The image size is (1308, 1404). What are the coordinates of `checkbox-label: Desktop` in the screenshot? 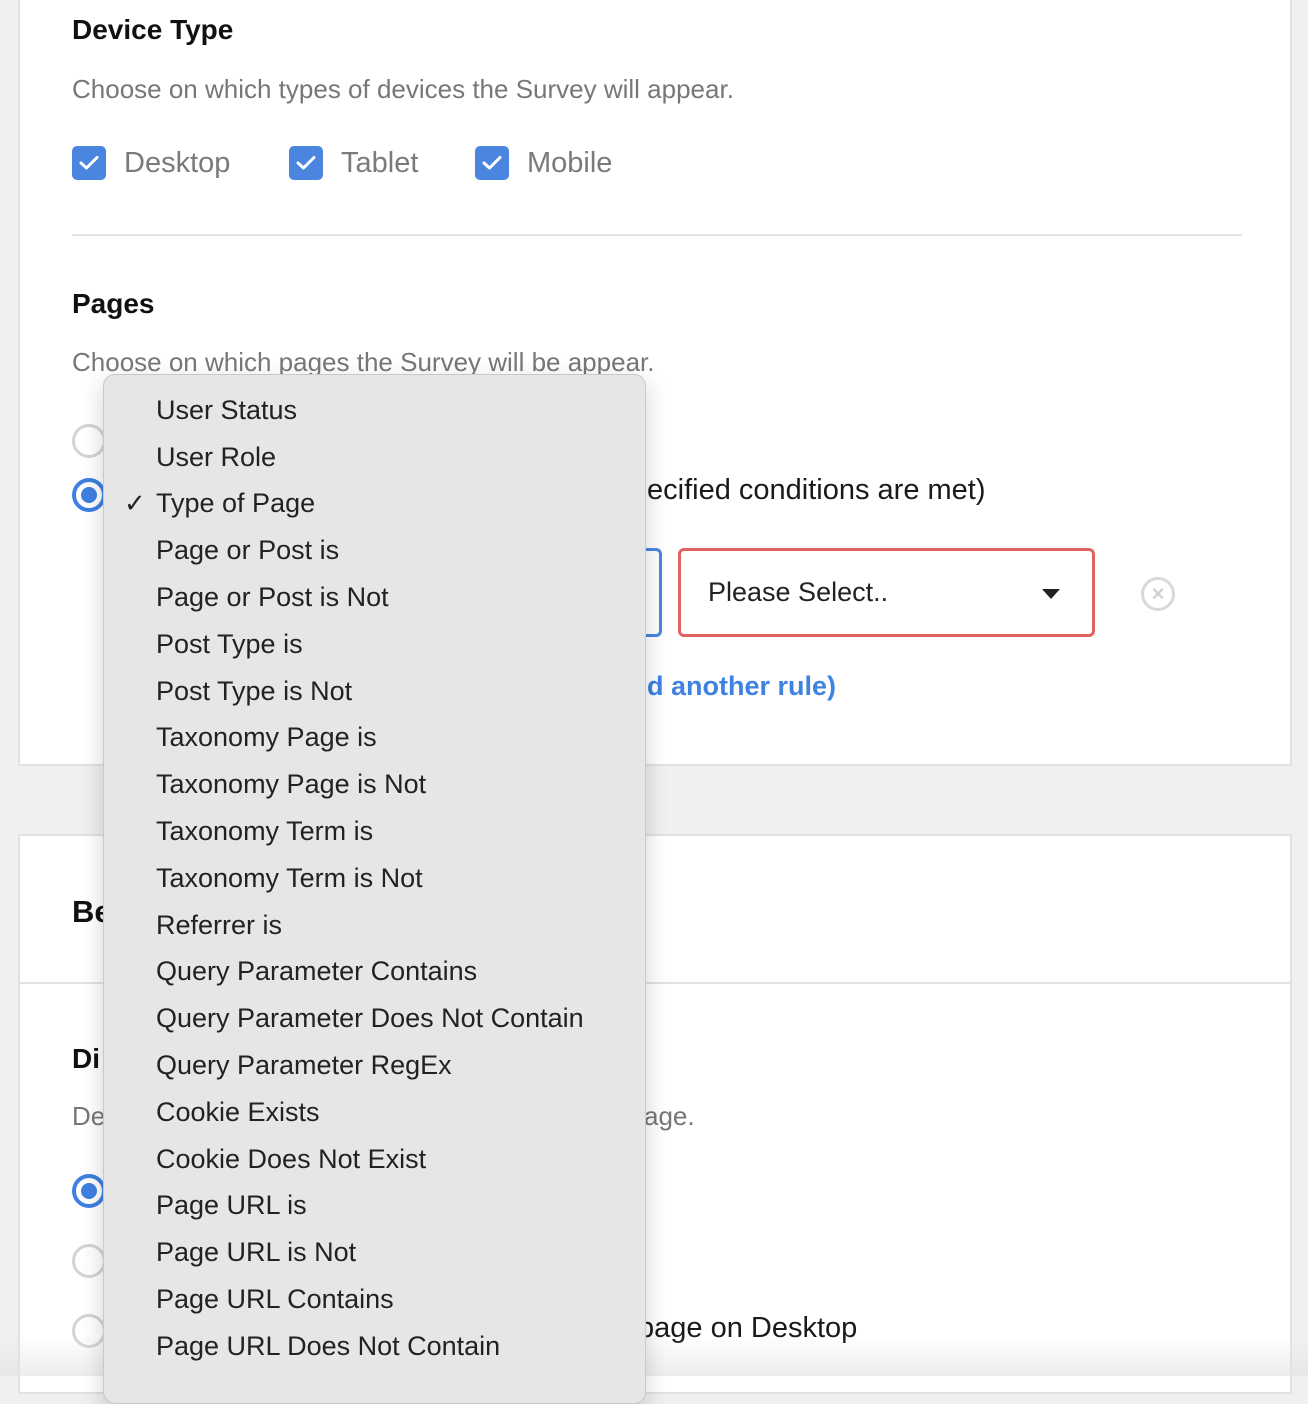 It's located at (177, 163).